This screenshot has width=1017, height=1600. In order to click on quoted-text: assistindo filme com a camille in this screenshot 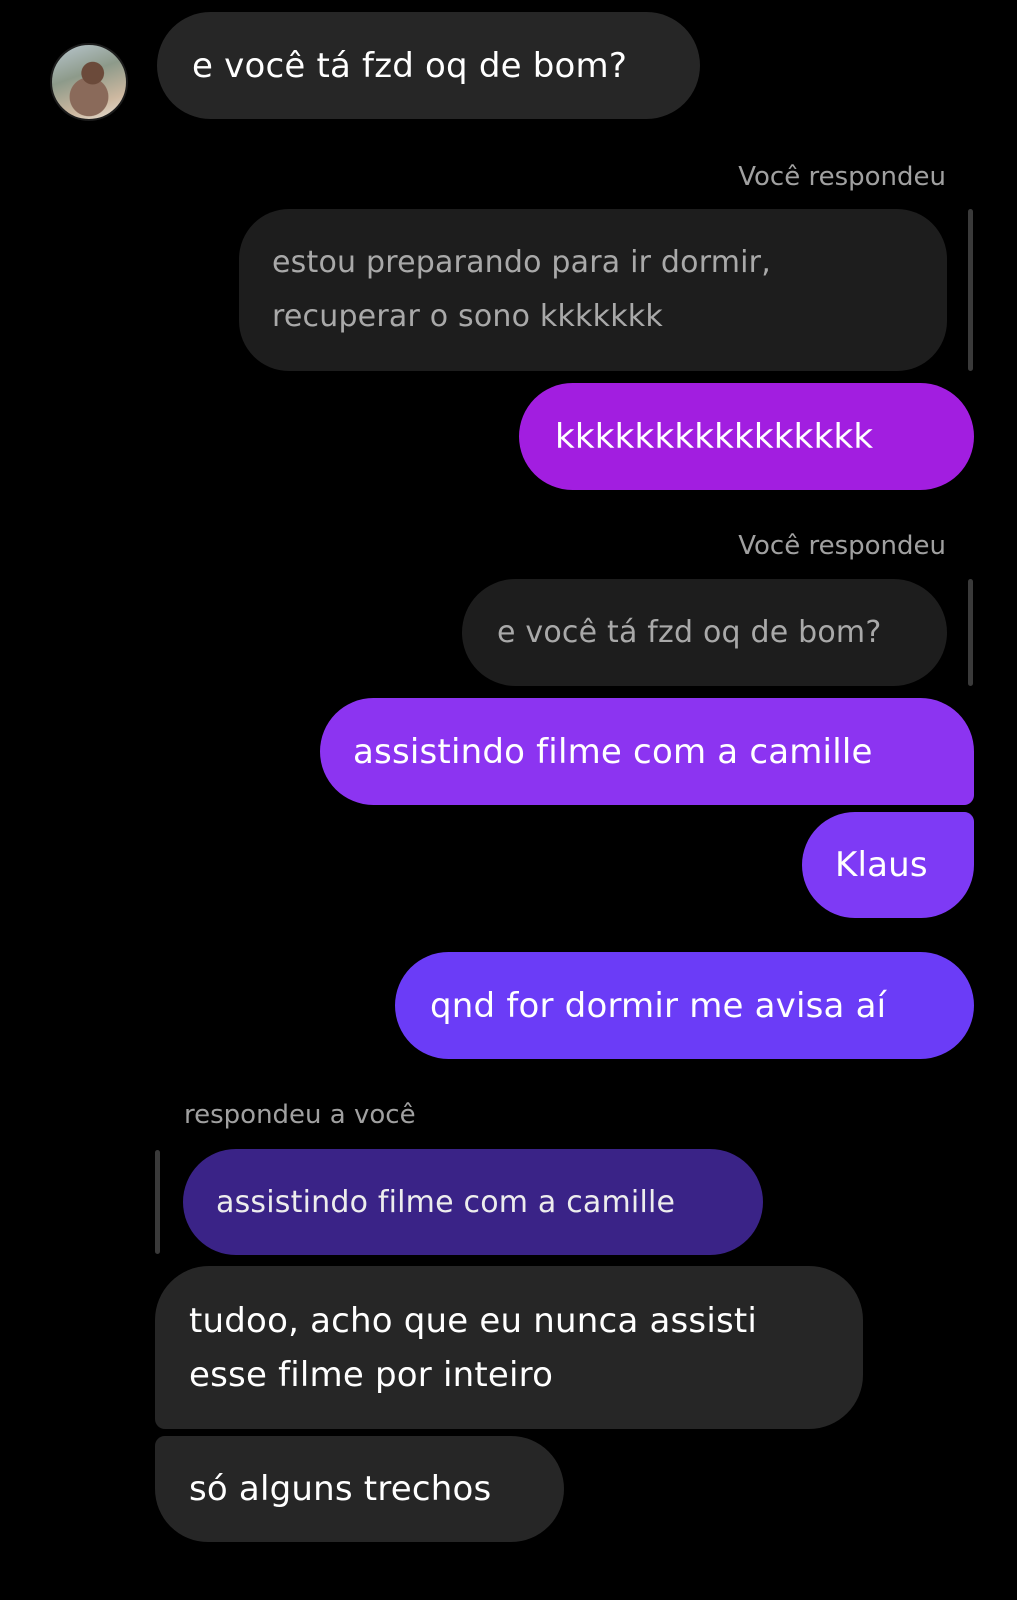, I will do `click(446, 1202)`.